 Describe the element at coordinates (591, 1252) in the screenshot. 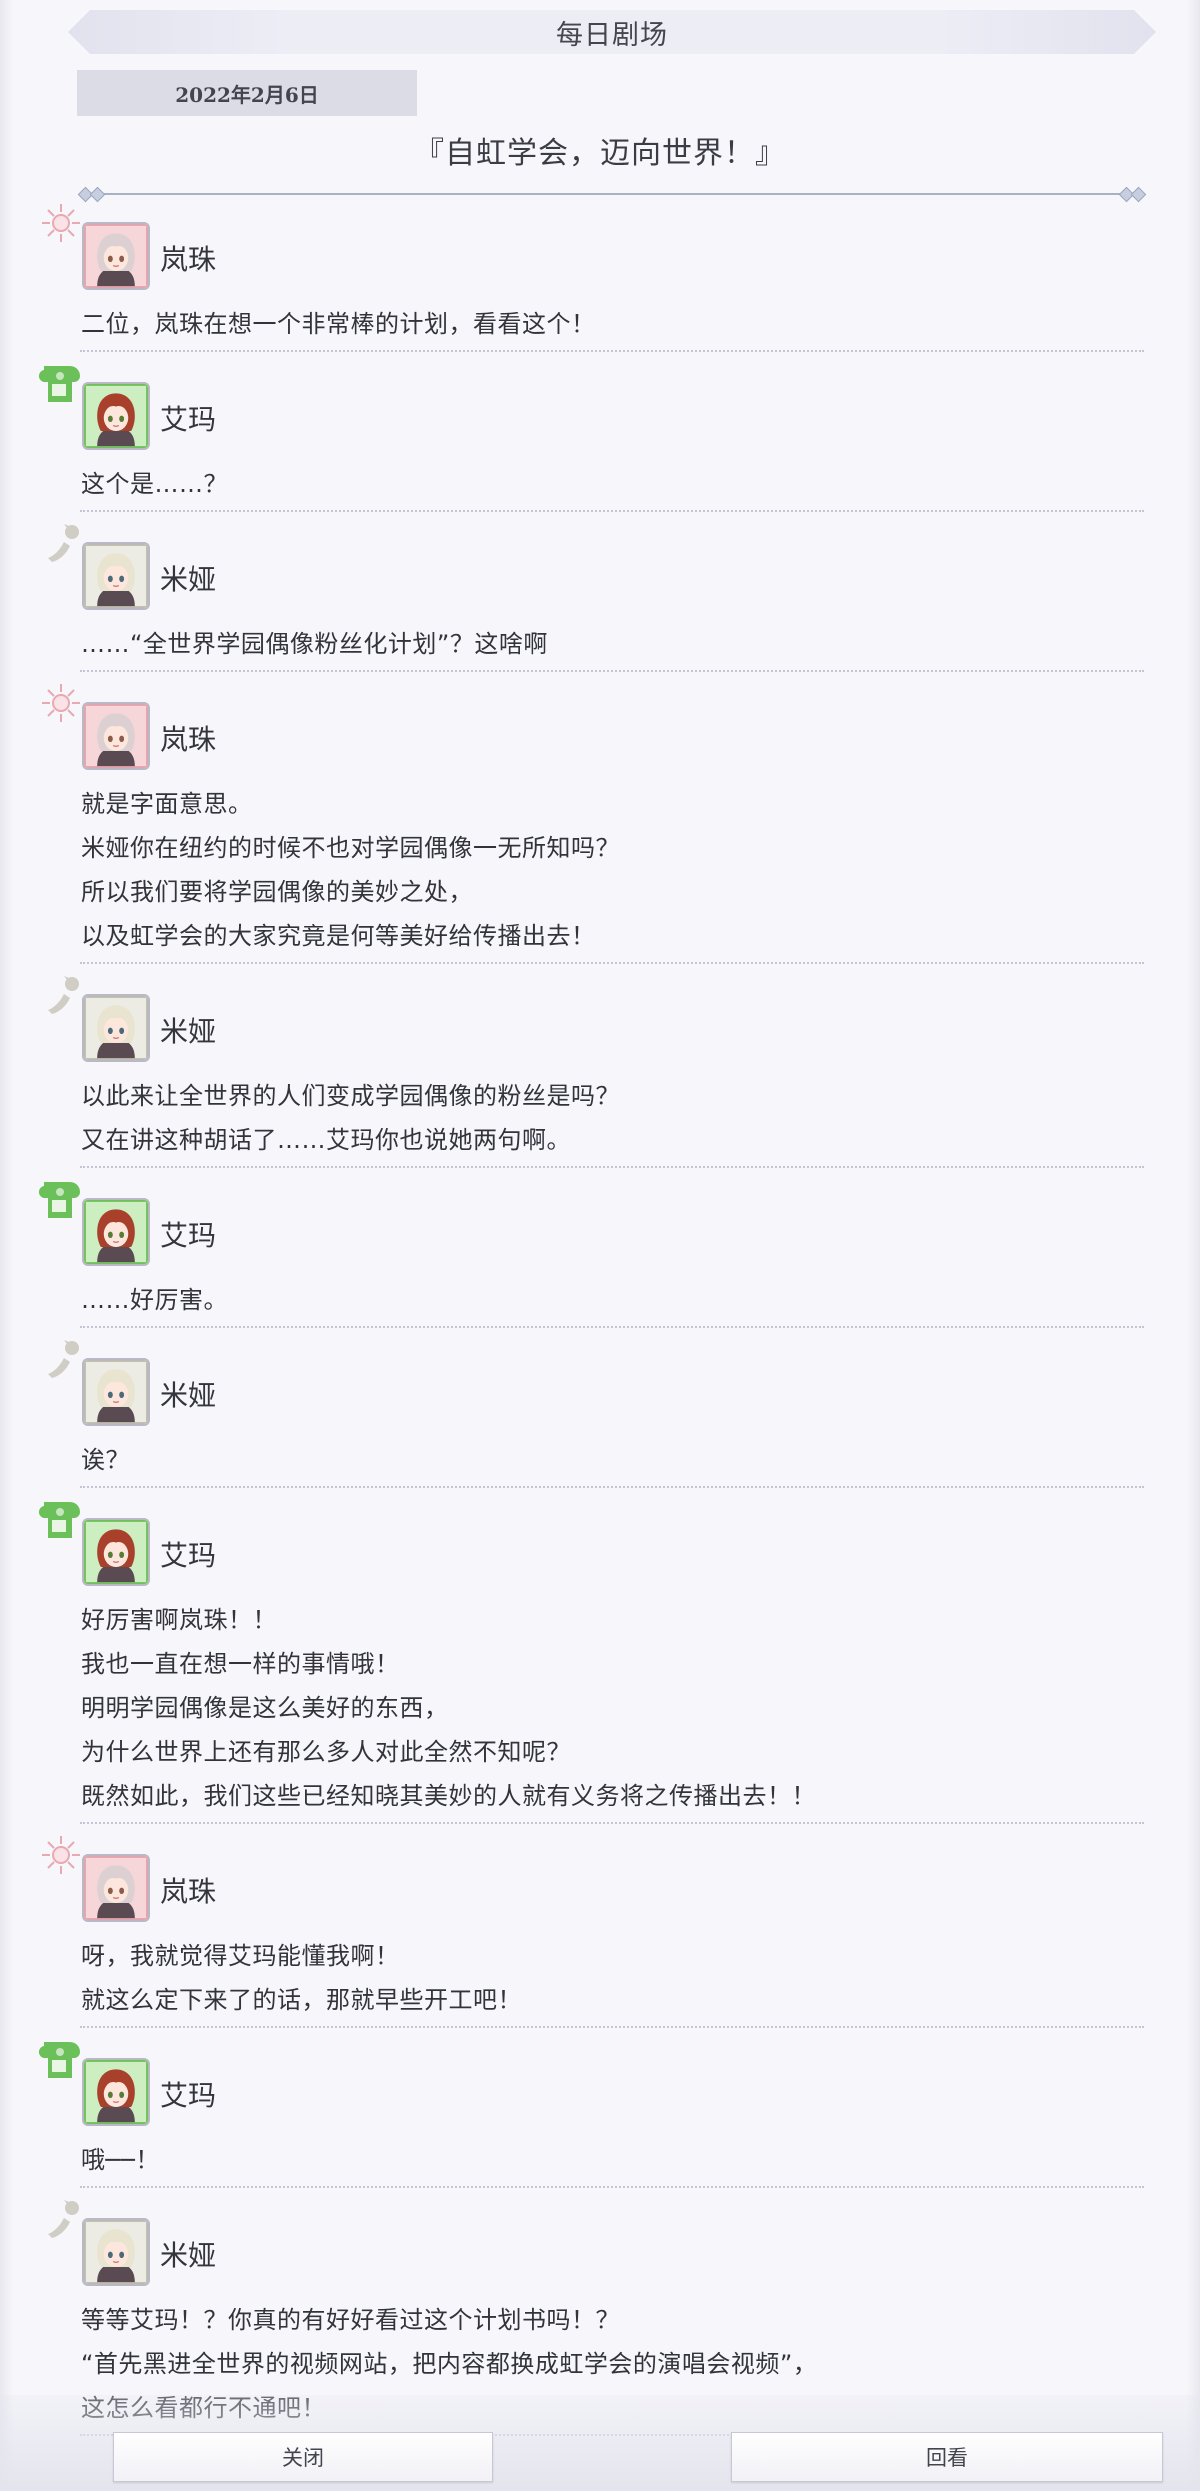

I see `dialogue-entry: 艾玛 ……好厉害。` at that location.